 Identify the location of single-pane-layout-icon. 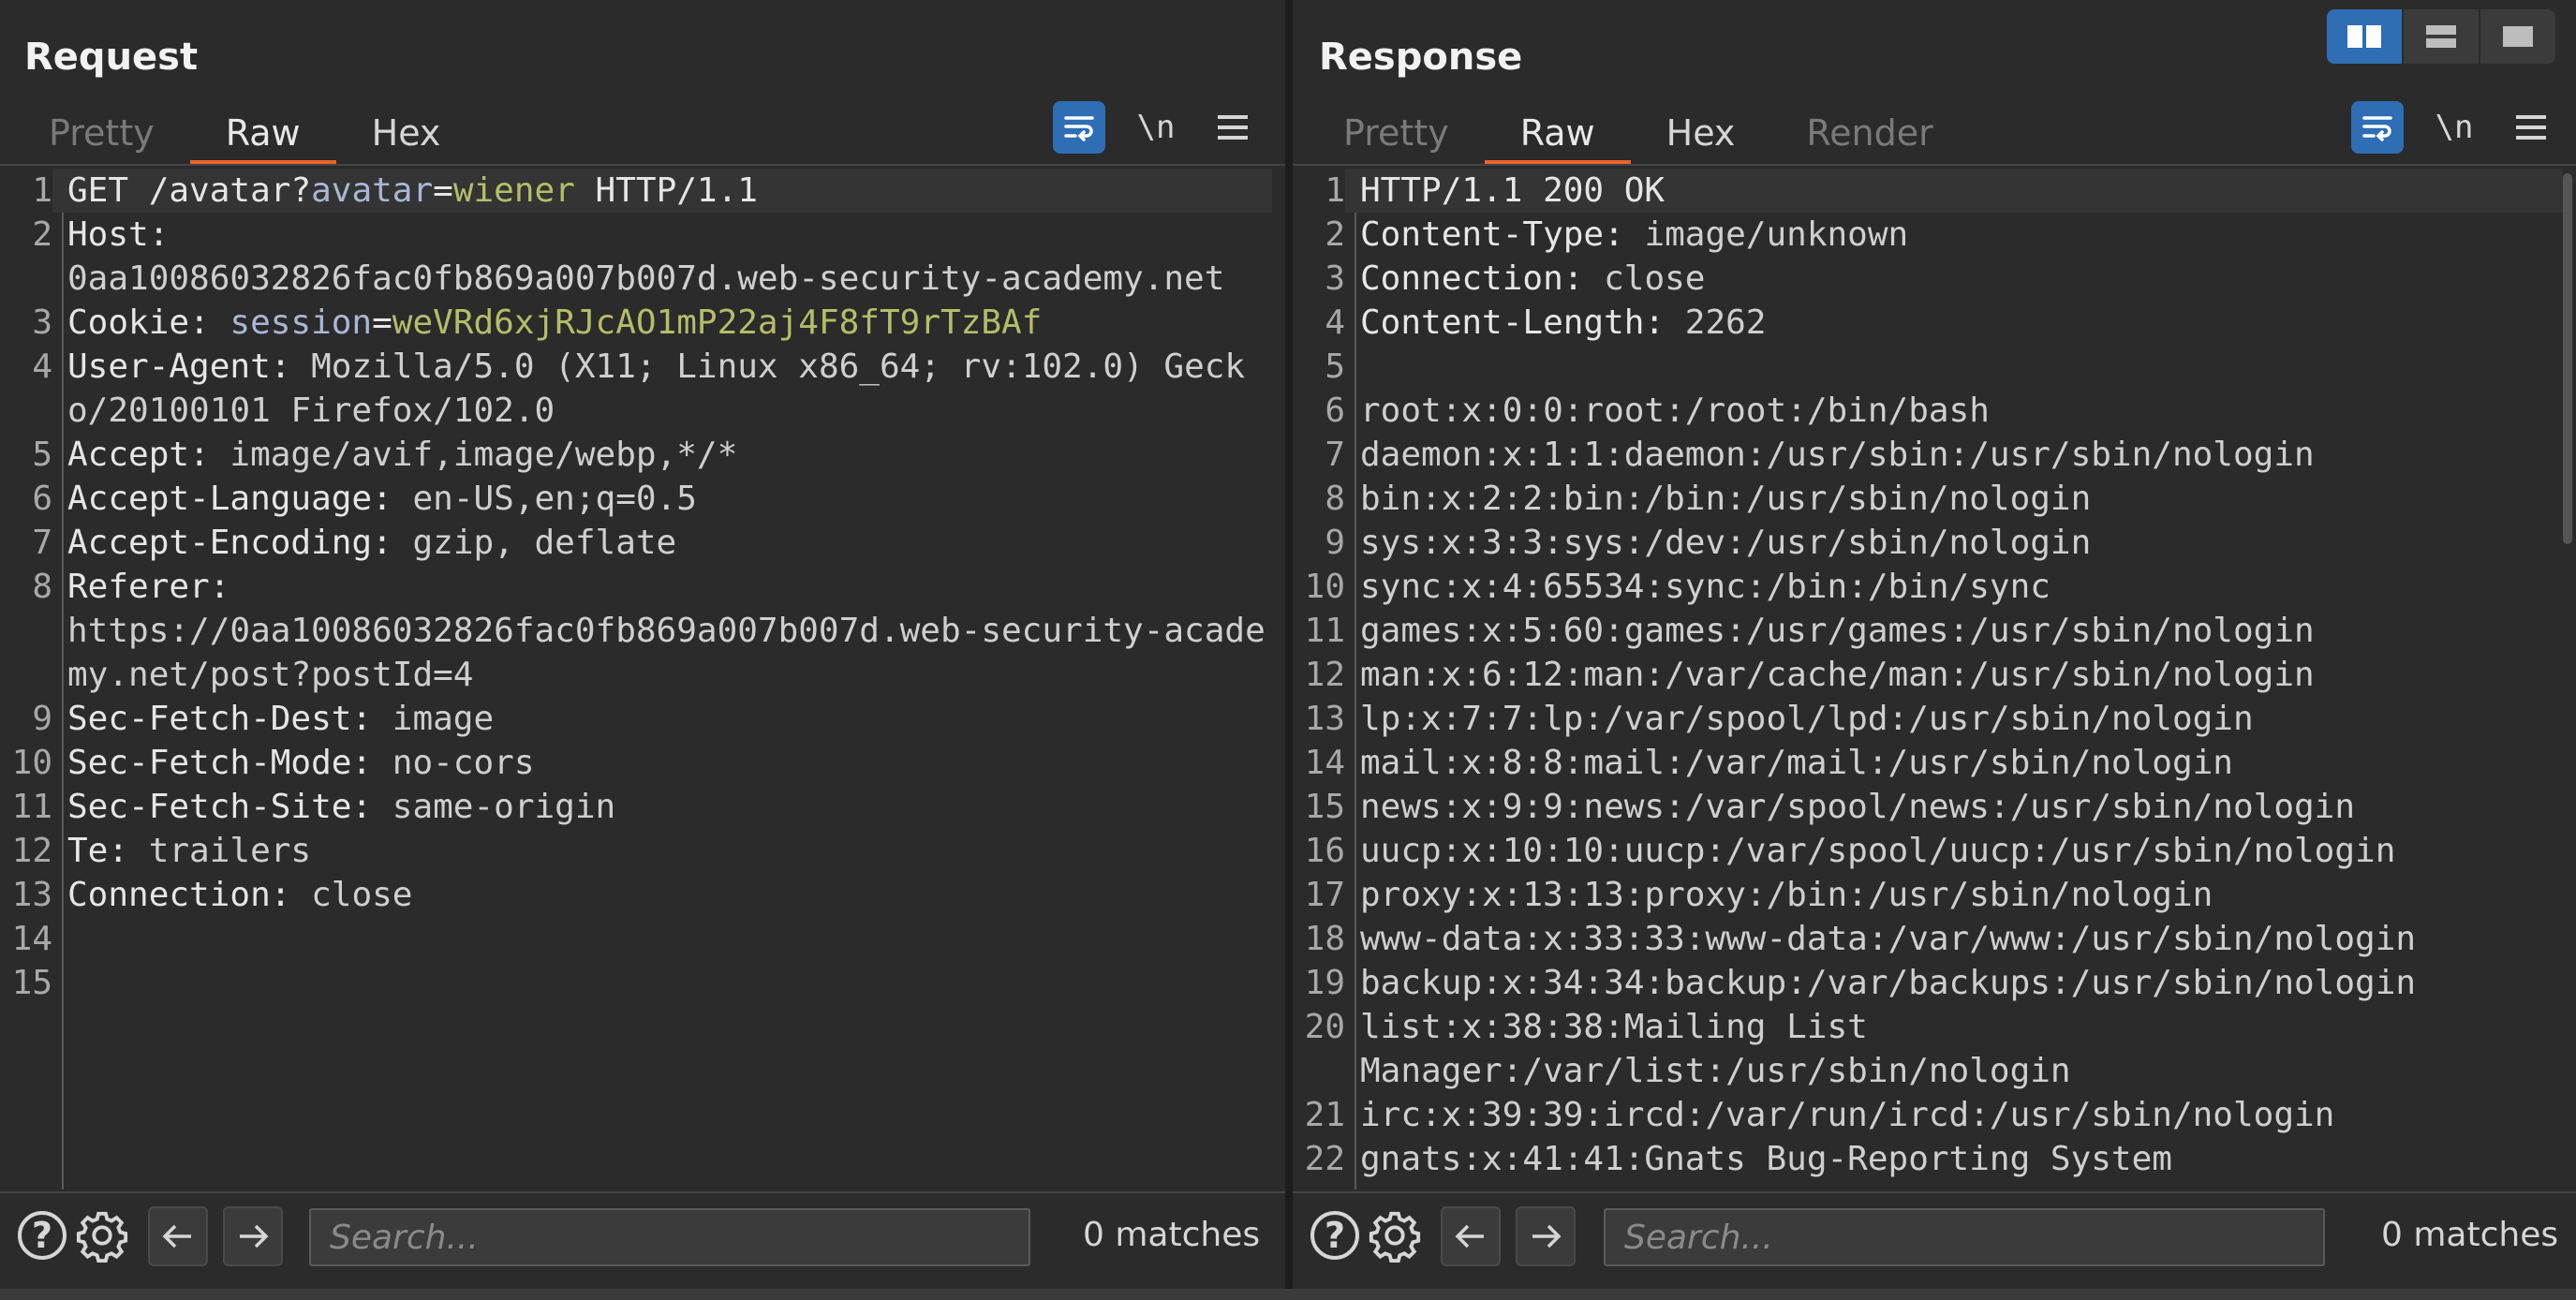
(2518, 36).